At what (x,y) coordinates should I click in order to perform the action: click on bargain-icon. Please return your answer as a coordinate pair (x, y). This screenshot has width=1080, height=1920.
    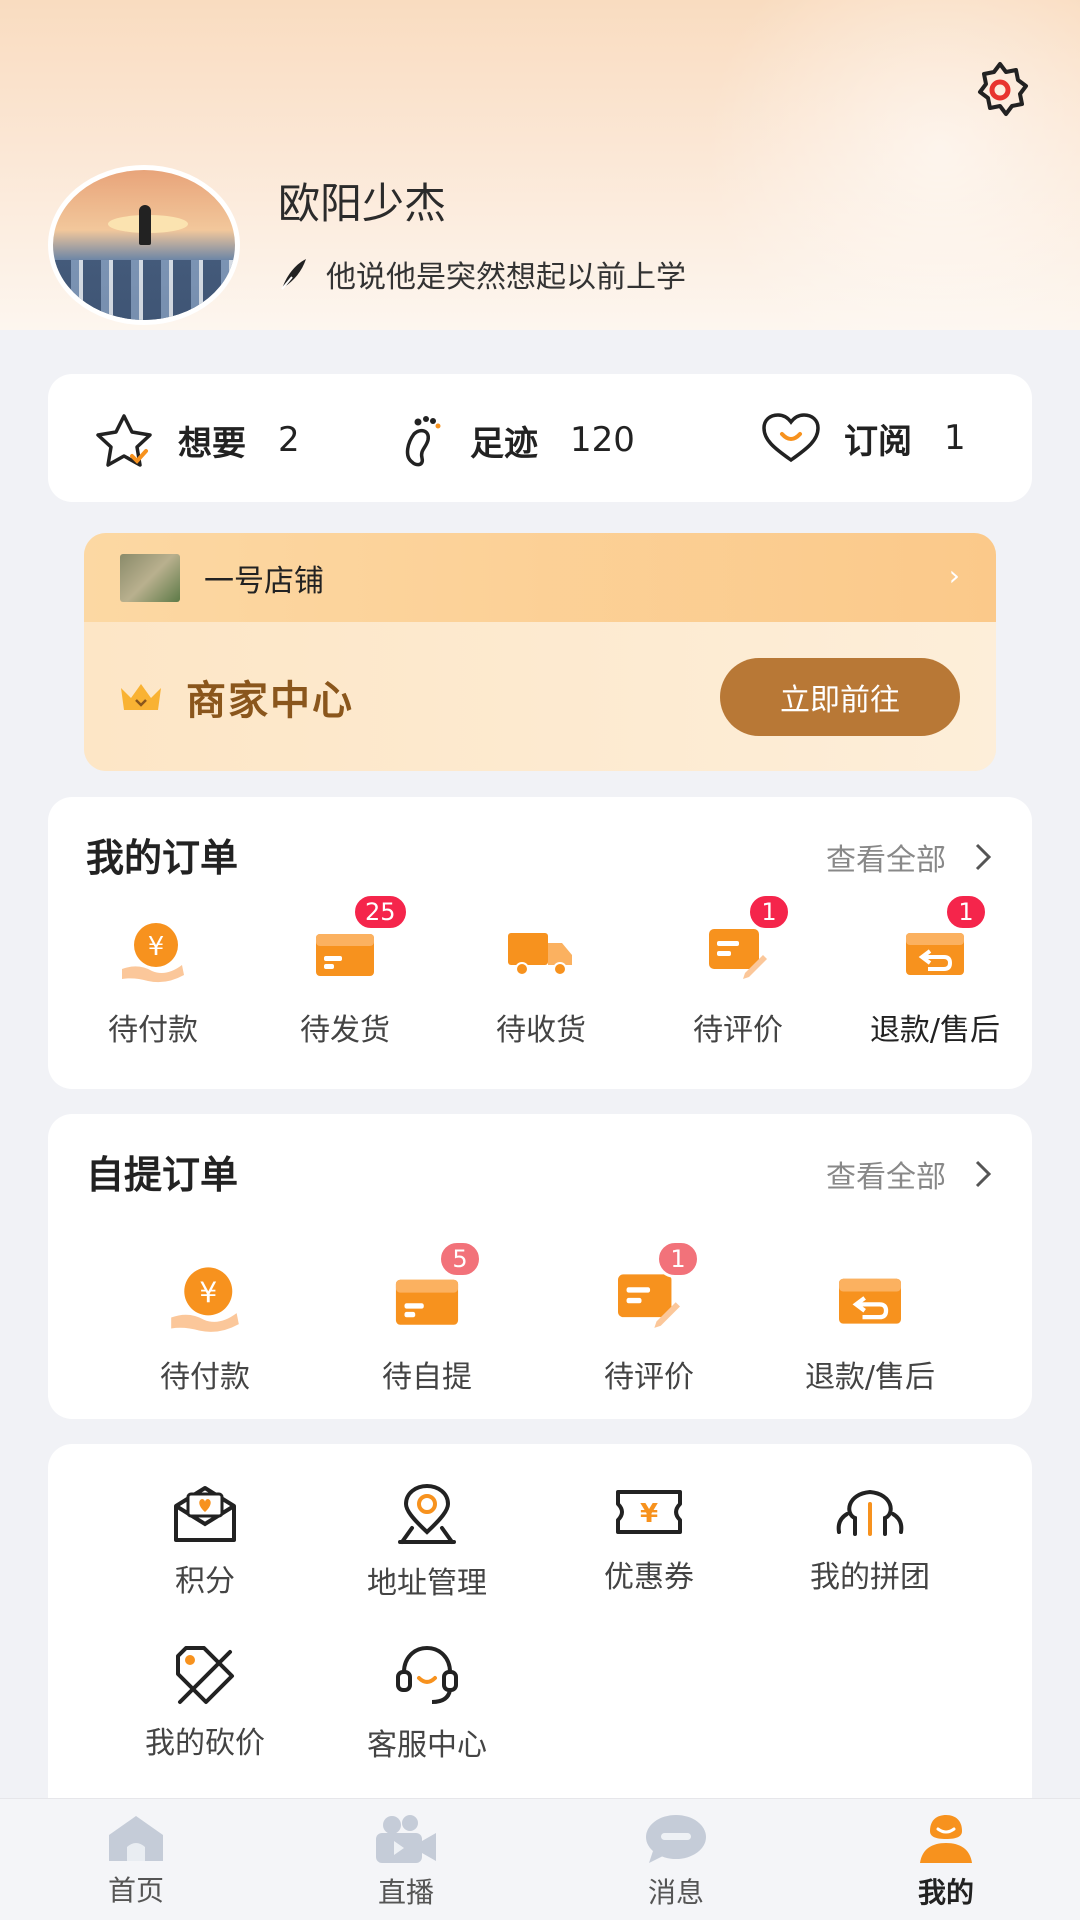
    Looking at the image, I should click on (205, 1675).